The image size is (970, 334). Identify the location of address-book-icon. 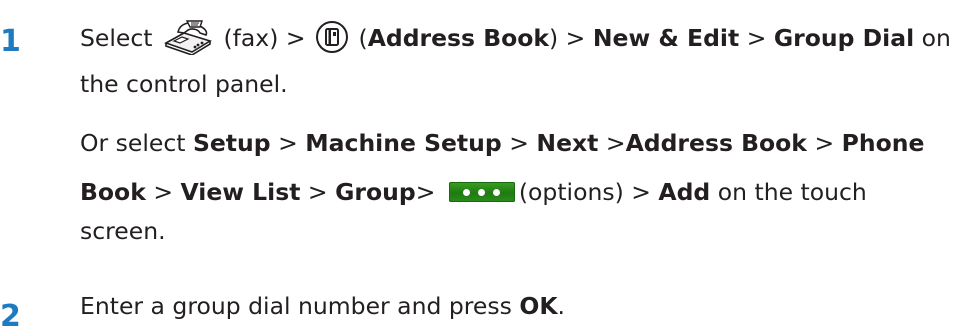
(332, 37).